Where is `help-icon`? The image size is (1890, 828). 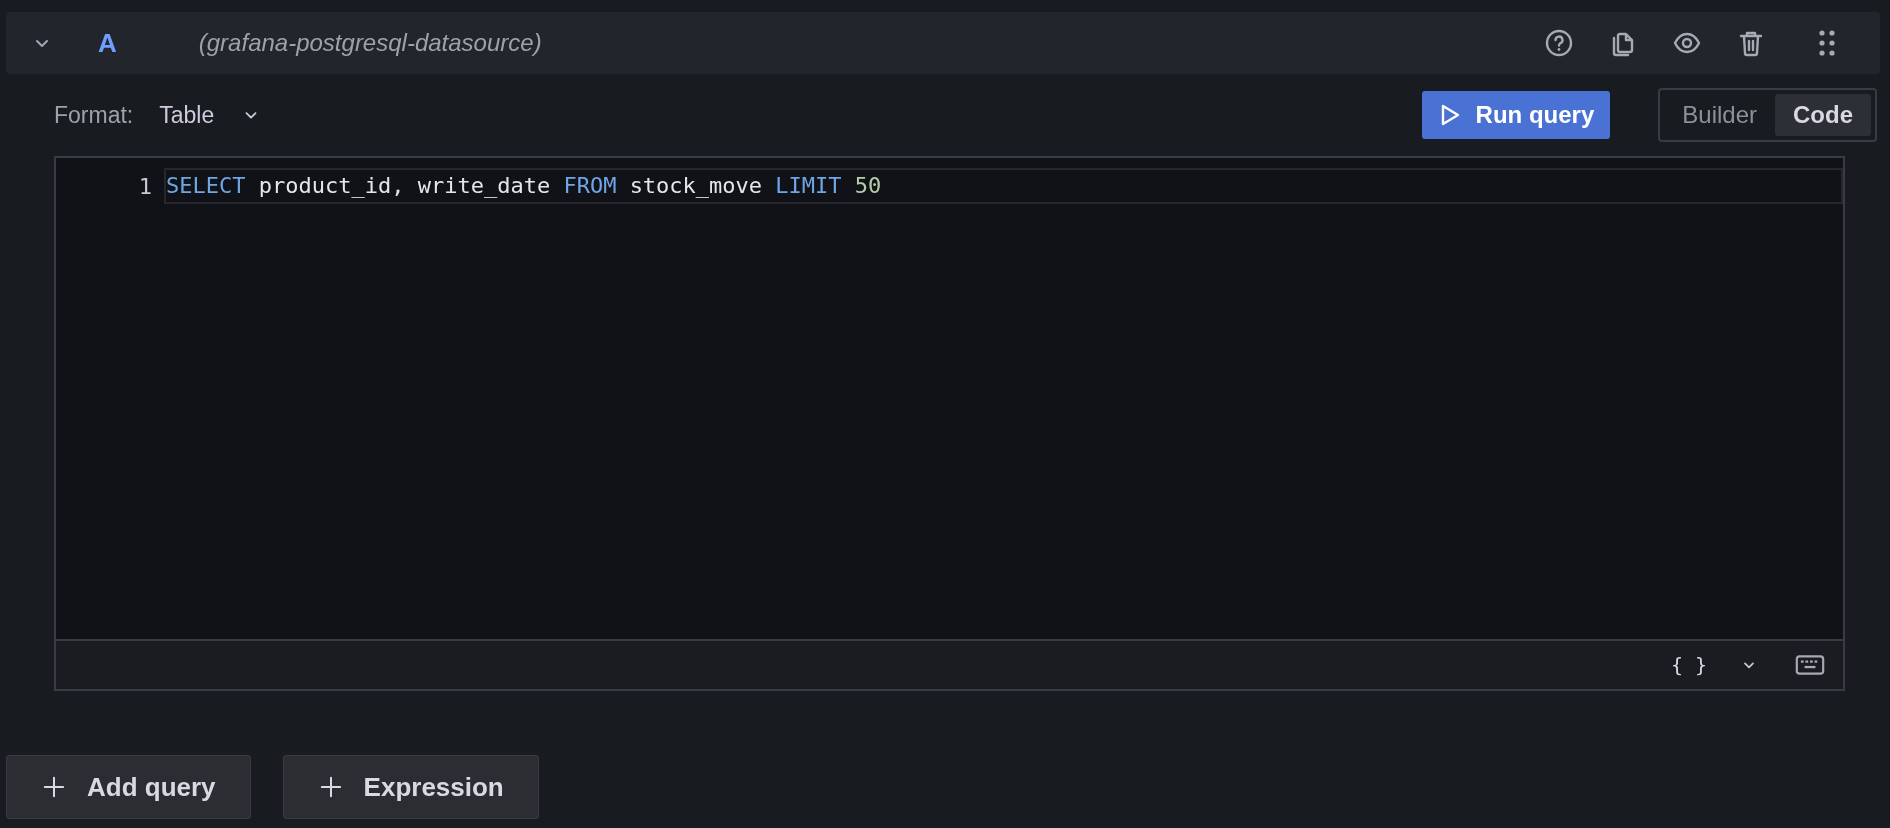 help-icon is located at coordinates (1559, 43).